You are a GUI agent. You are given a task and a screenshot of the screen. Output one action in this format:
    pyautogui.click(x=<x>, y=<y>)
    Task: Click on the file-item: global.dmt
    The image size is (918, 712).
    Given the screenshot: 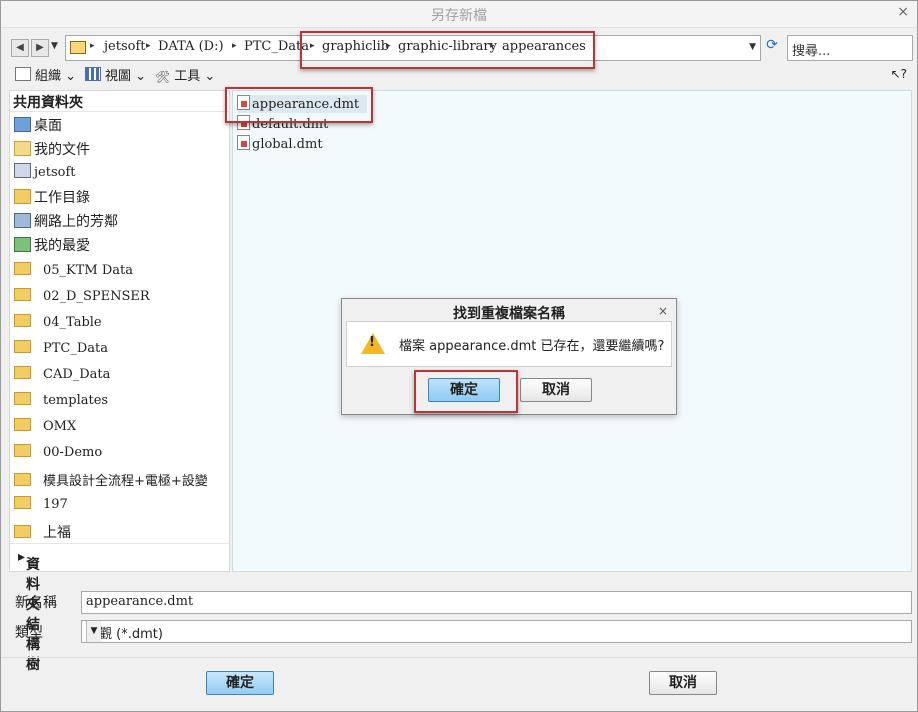 What is the action you would take?
    pyautogui.click(x=280, y=144)
    